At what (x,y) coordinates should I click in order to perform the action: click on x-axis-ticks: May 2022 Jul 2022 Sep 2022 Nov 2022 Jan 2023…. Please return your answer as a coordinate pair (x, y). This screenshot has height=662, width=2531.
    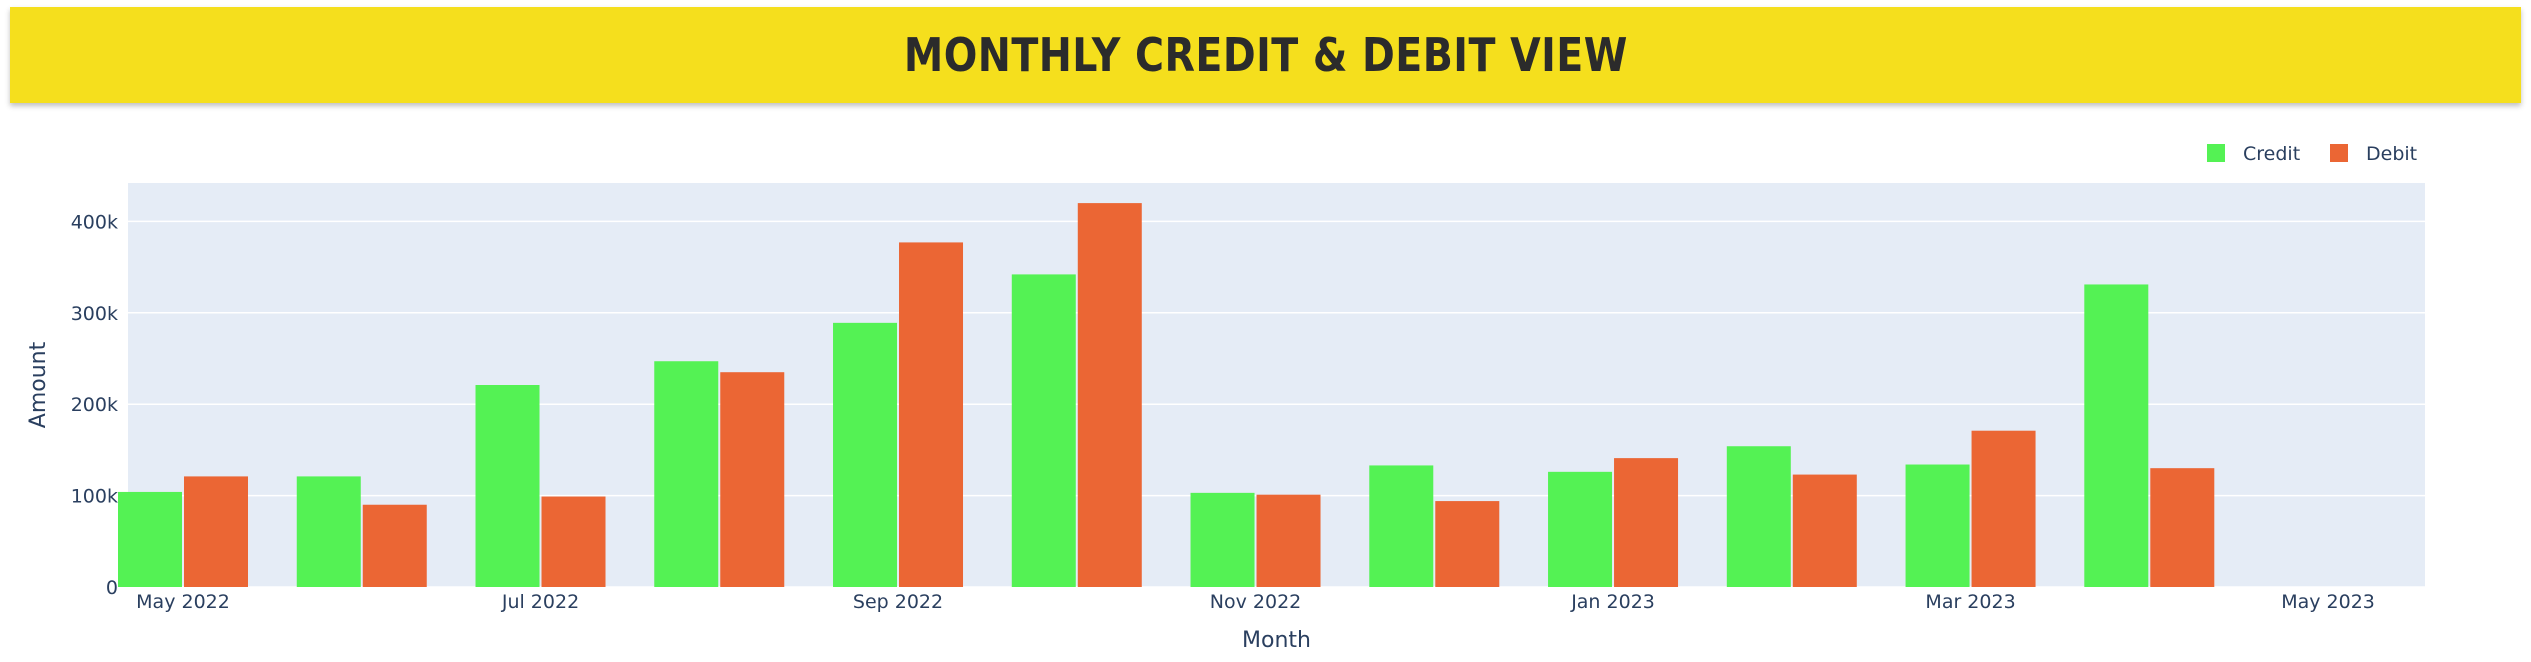
    Looking at the image, I should click on (1255, 602).